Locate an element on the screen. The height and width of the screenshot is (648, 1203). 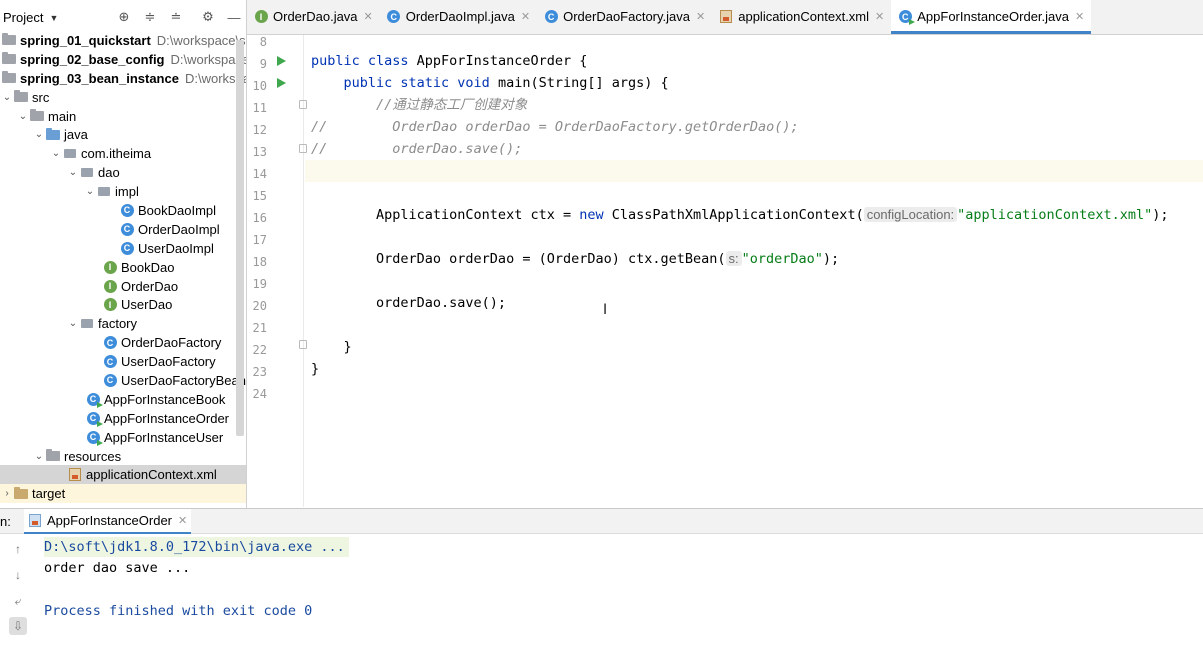
tree-item-label: UserDaoFactory is located at coordinates (168, 362).